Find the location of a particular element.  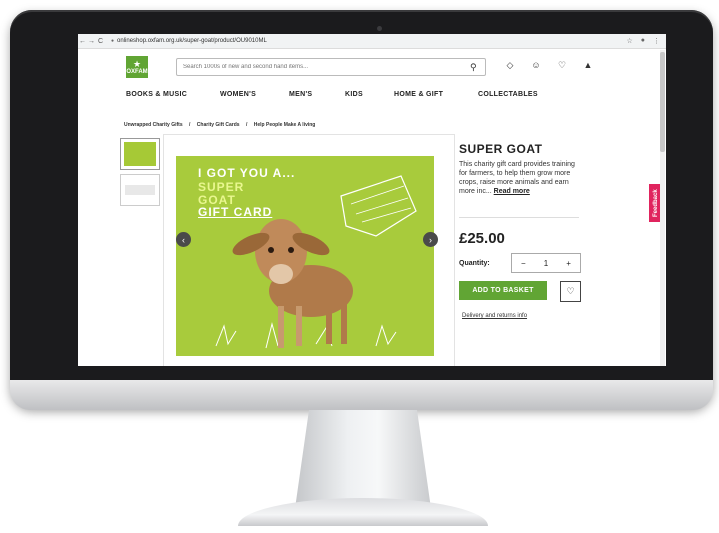

product-image: I GOT YOU A... SUPER GOAT GIFT CARD is located at coordinates (305, 256).